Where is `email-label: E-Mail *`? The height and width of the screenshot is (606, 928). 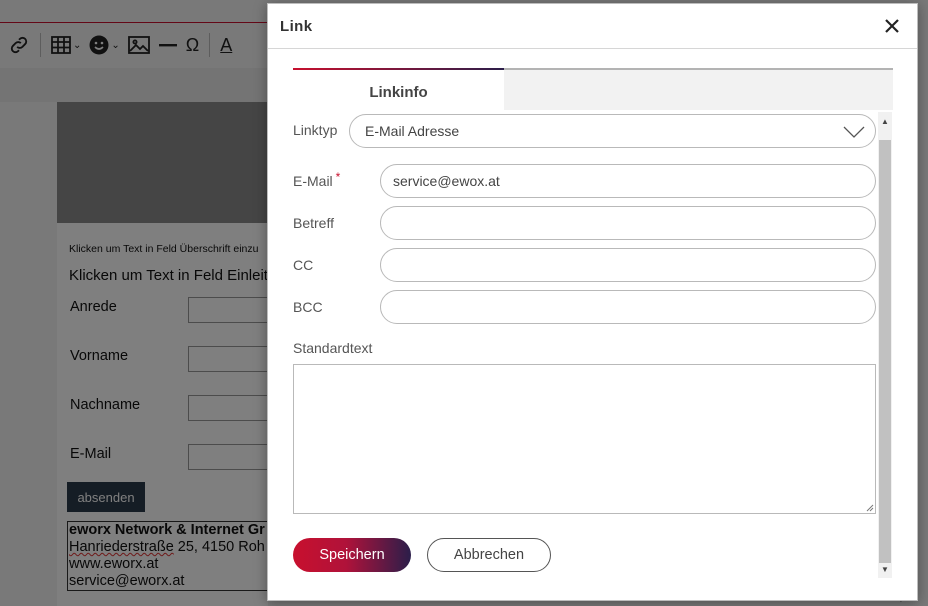 email-label: E-Mail * is located at coordinates (317, 179).